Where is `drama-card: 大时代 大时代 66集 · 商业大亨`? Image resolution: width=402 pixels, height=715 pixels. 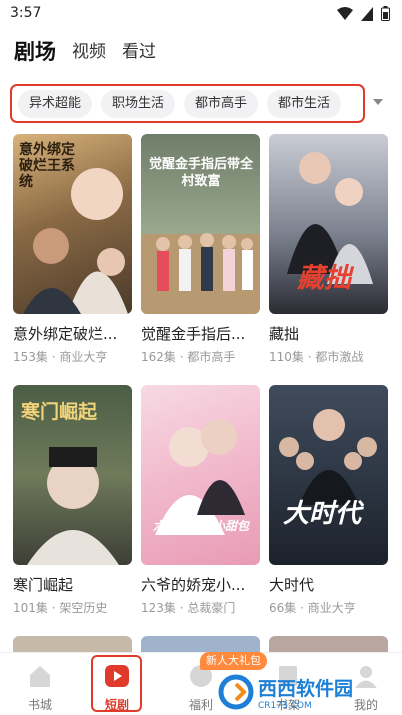
drama-card: 大时代 大时代 66集 · 商业大亨 is located at coordinates (328, 500).